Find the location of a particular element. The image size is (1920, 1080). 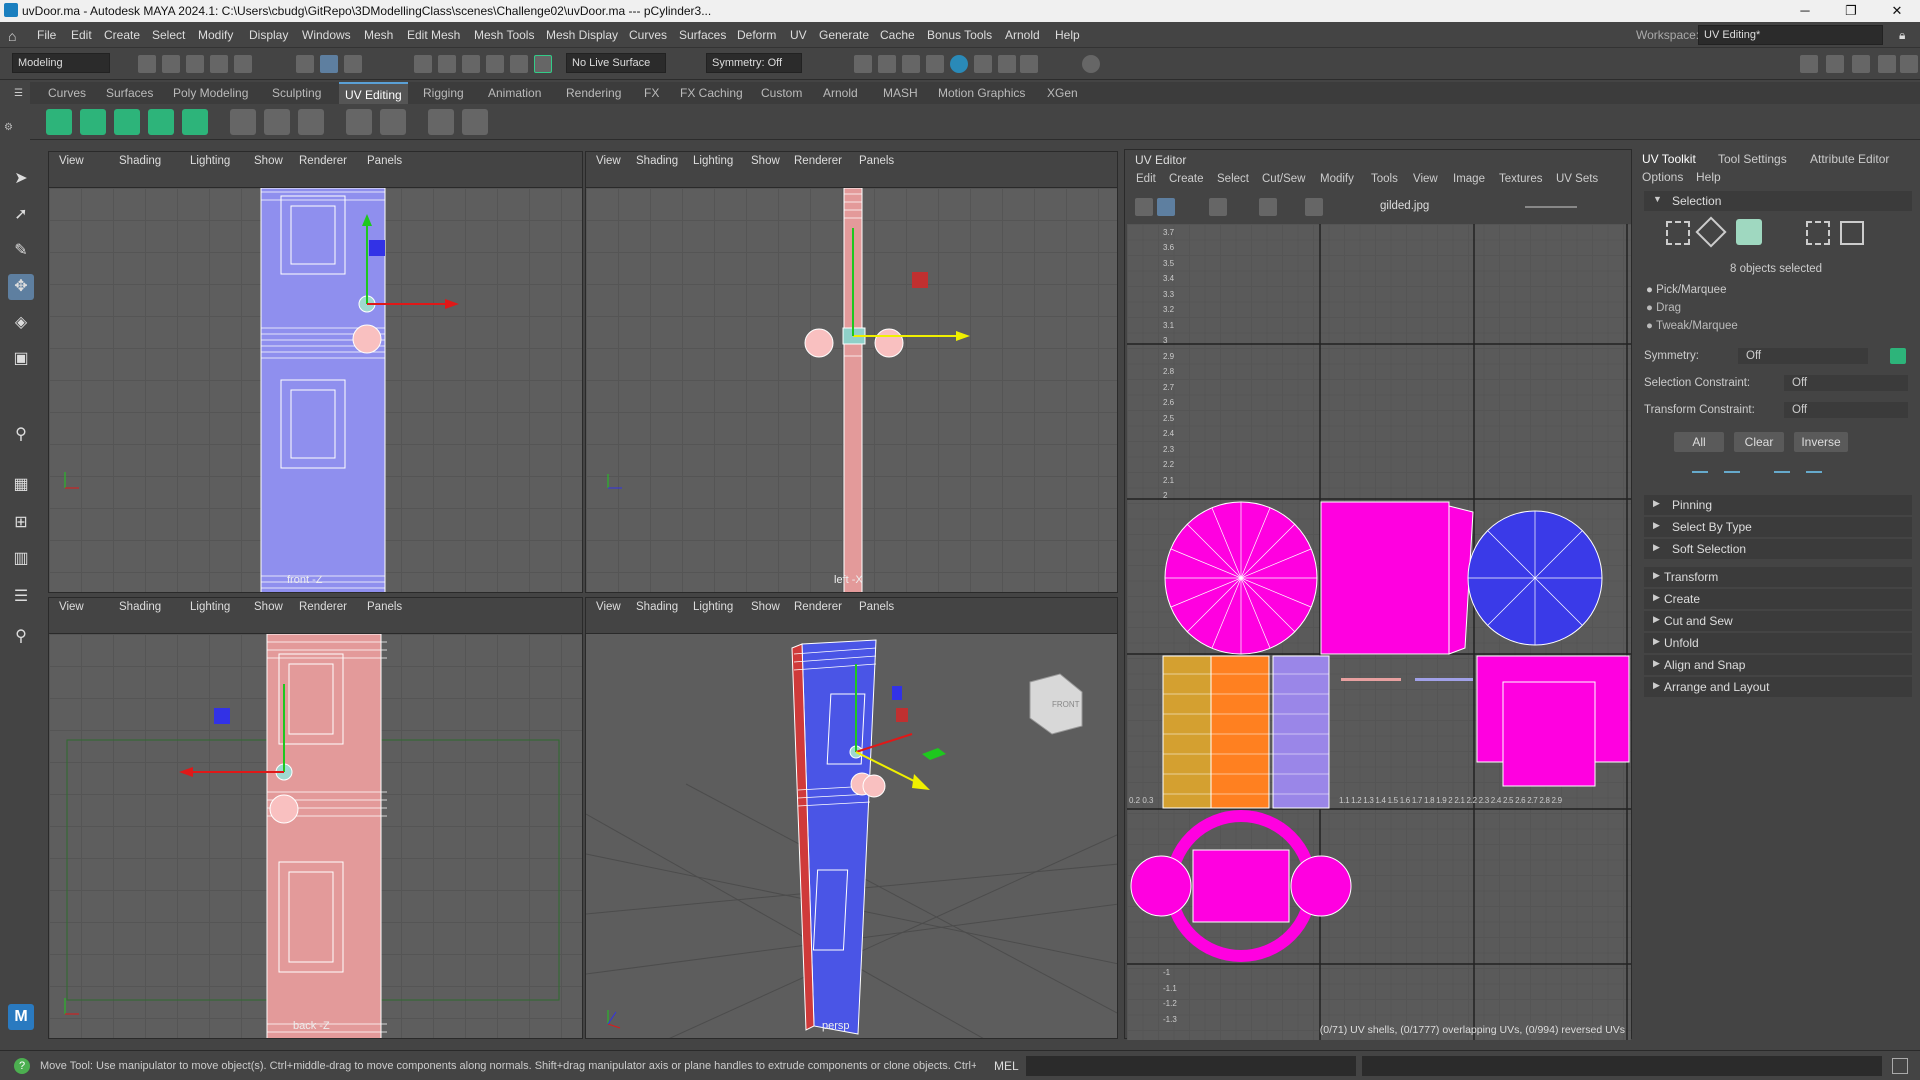

uv-grid-icon is located at coordinates (1218, 207).